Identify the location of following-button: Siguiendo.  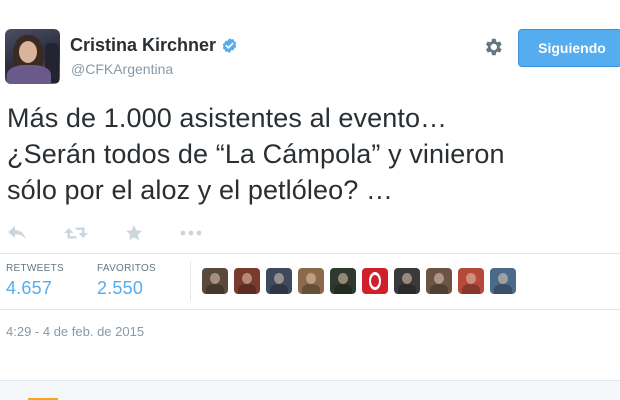
(569, 48).